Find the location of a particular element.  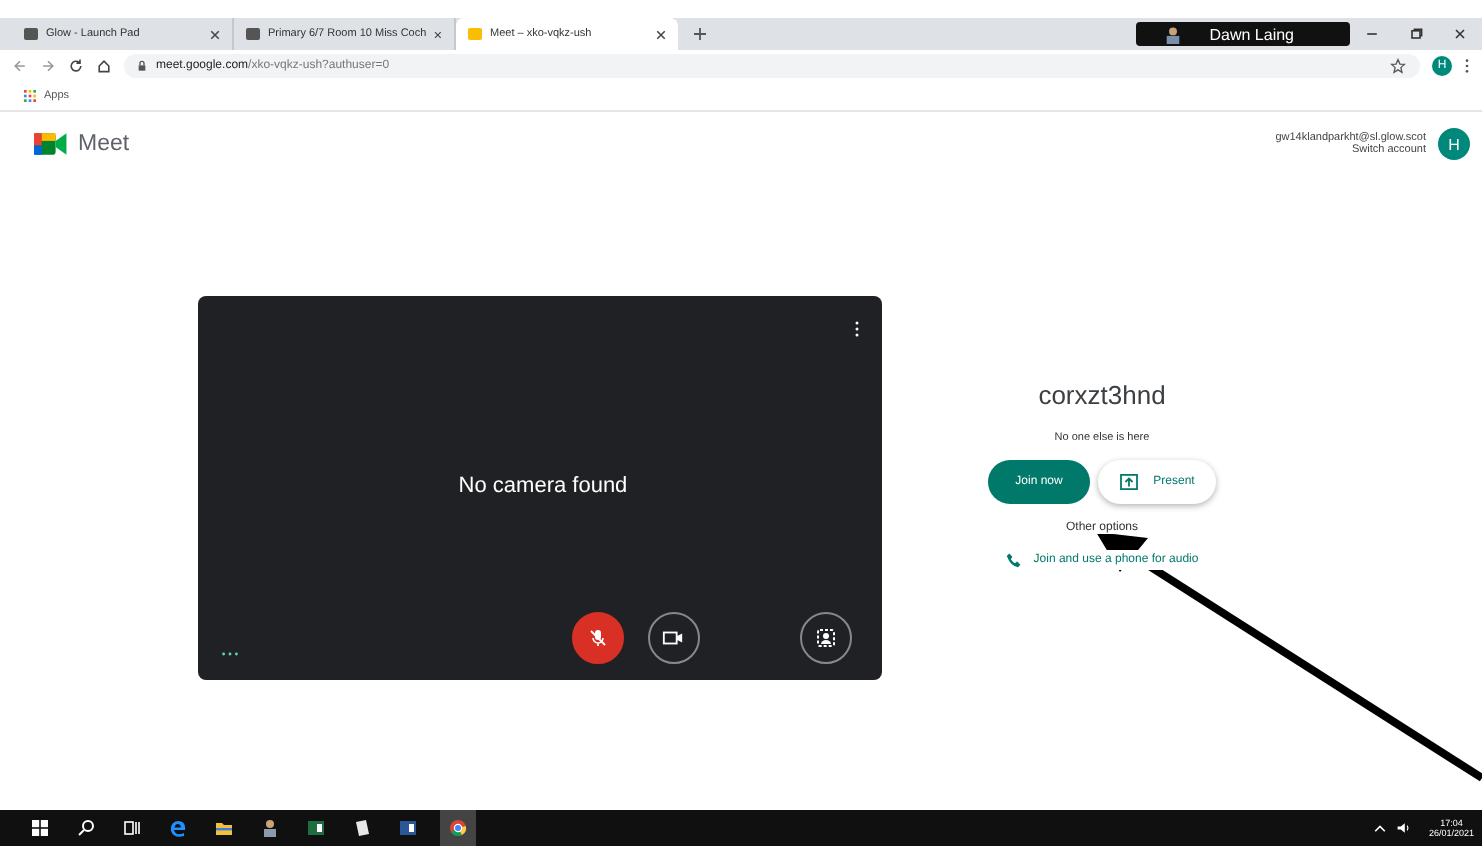

new-tab-icon is located at coordinates (700, 34).